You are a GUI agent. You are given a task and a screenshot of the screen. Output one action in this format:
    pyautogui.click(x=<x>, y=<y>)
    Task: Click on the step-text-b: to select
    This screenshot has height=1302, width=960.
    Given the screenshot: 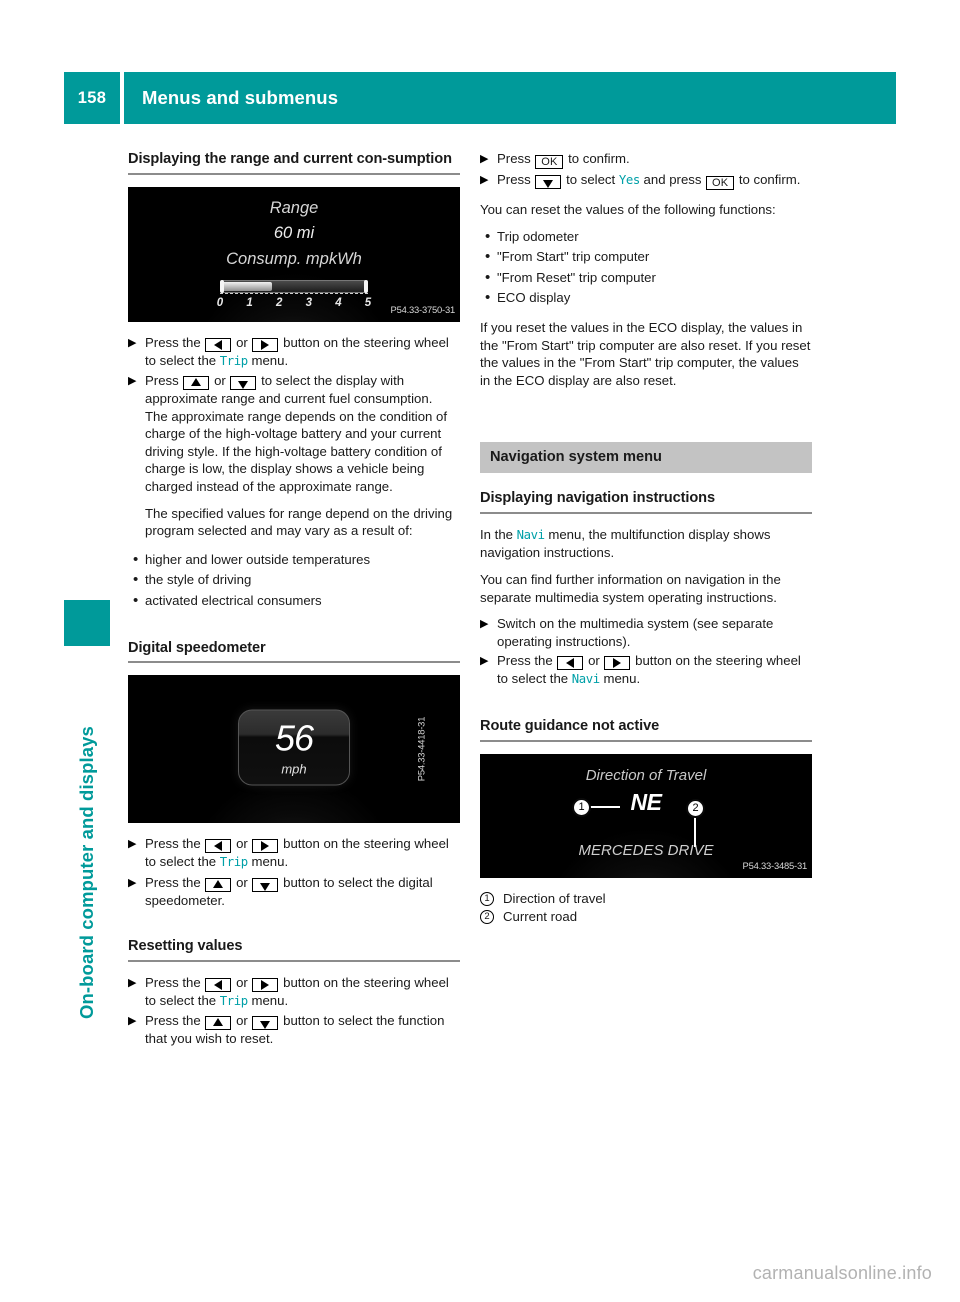 What is the action you would take?
    pyautogui.click(x=591, y=179)
    